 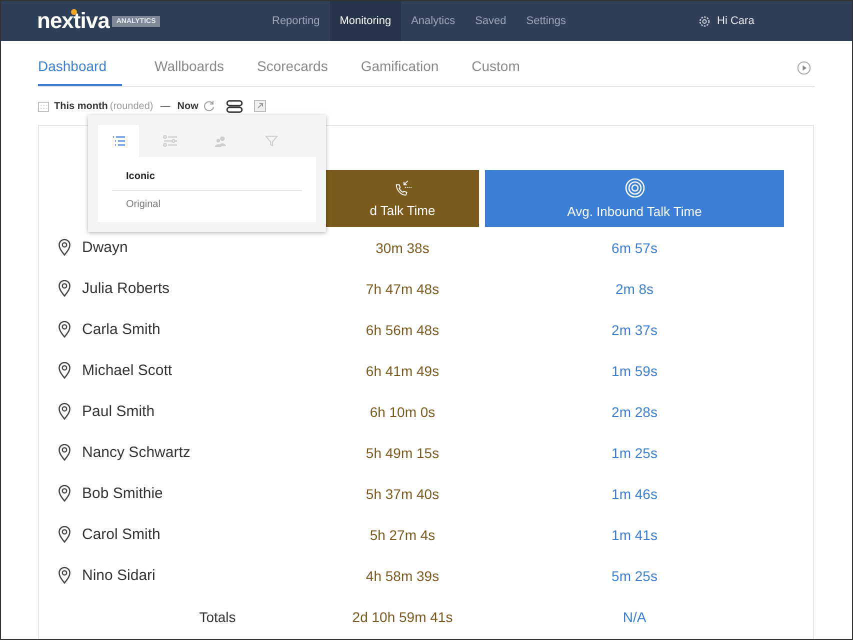 What do you see at coordinates (189, 72) in the screenshot?
I see `tab: Wallboards` at bounding box center [189, 72].